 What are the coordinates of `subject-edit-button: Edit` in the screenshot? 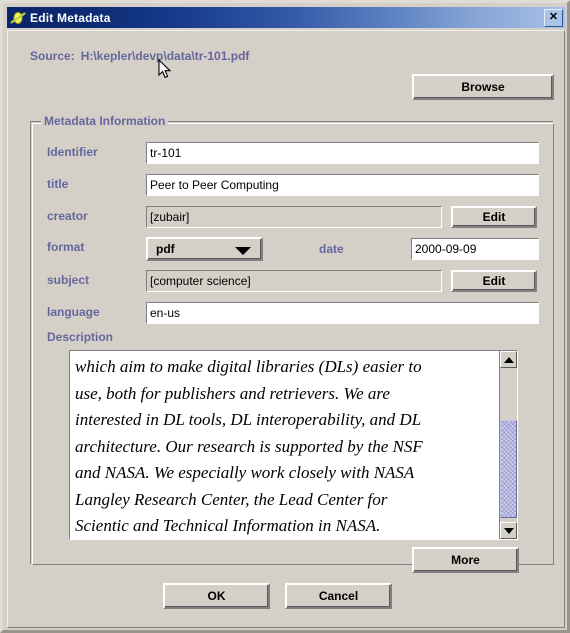 It's located at (494, 281).